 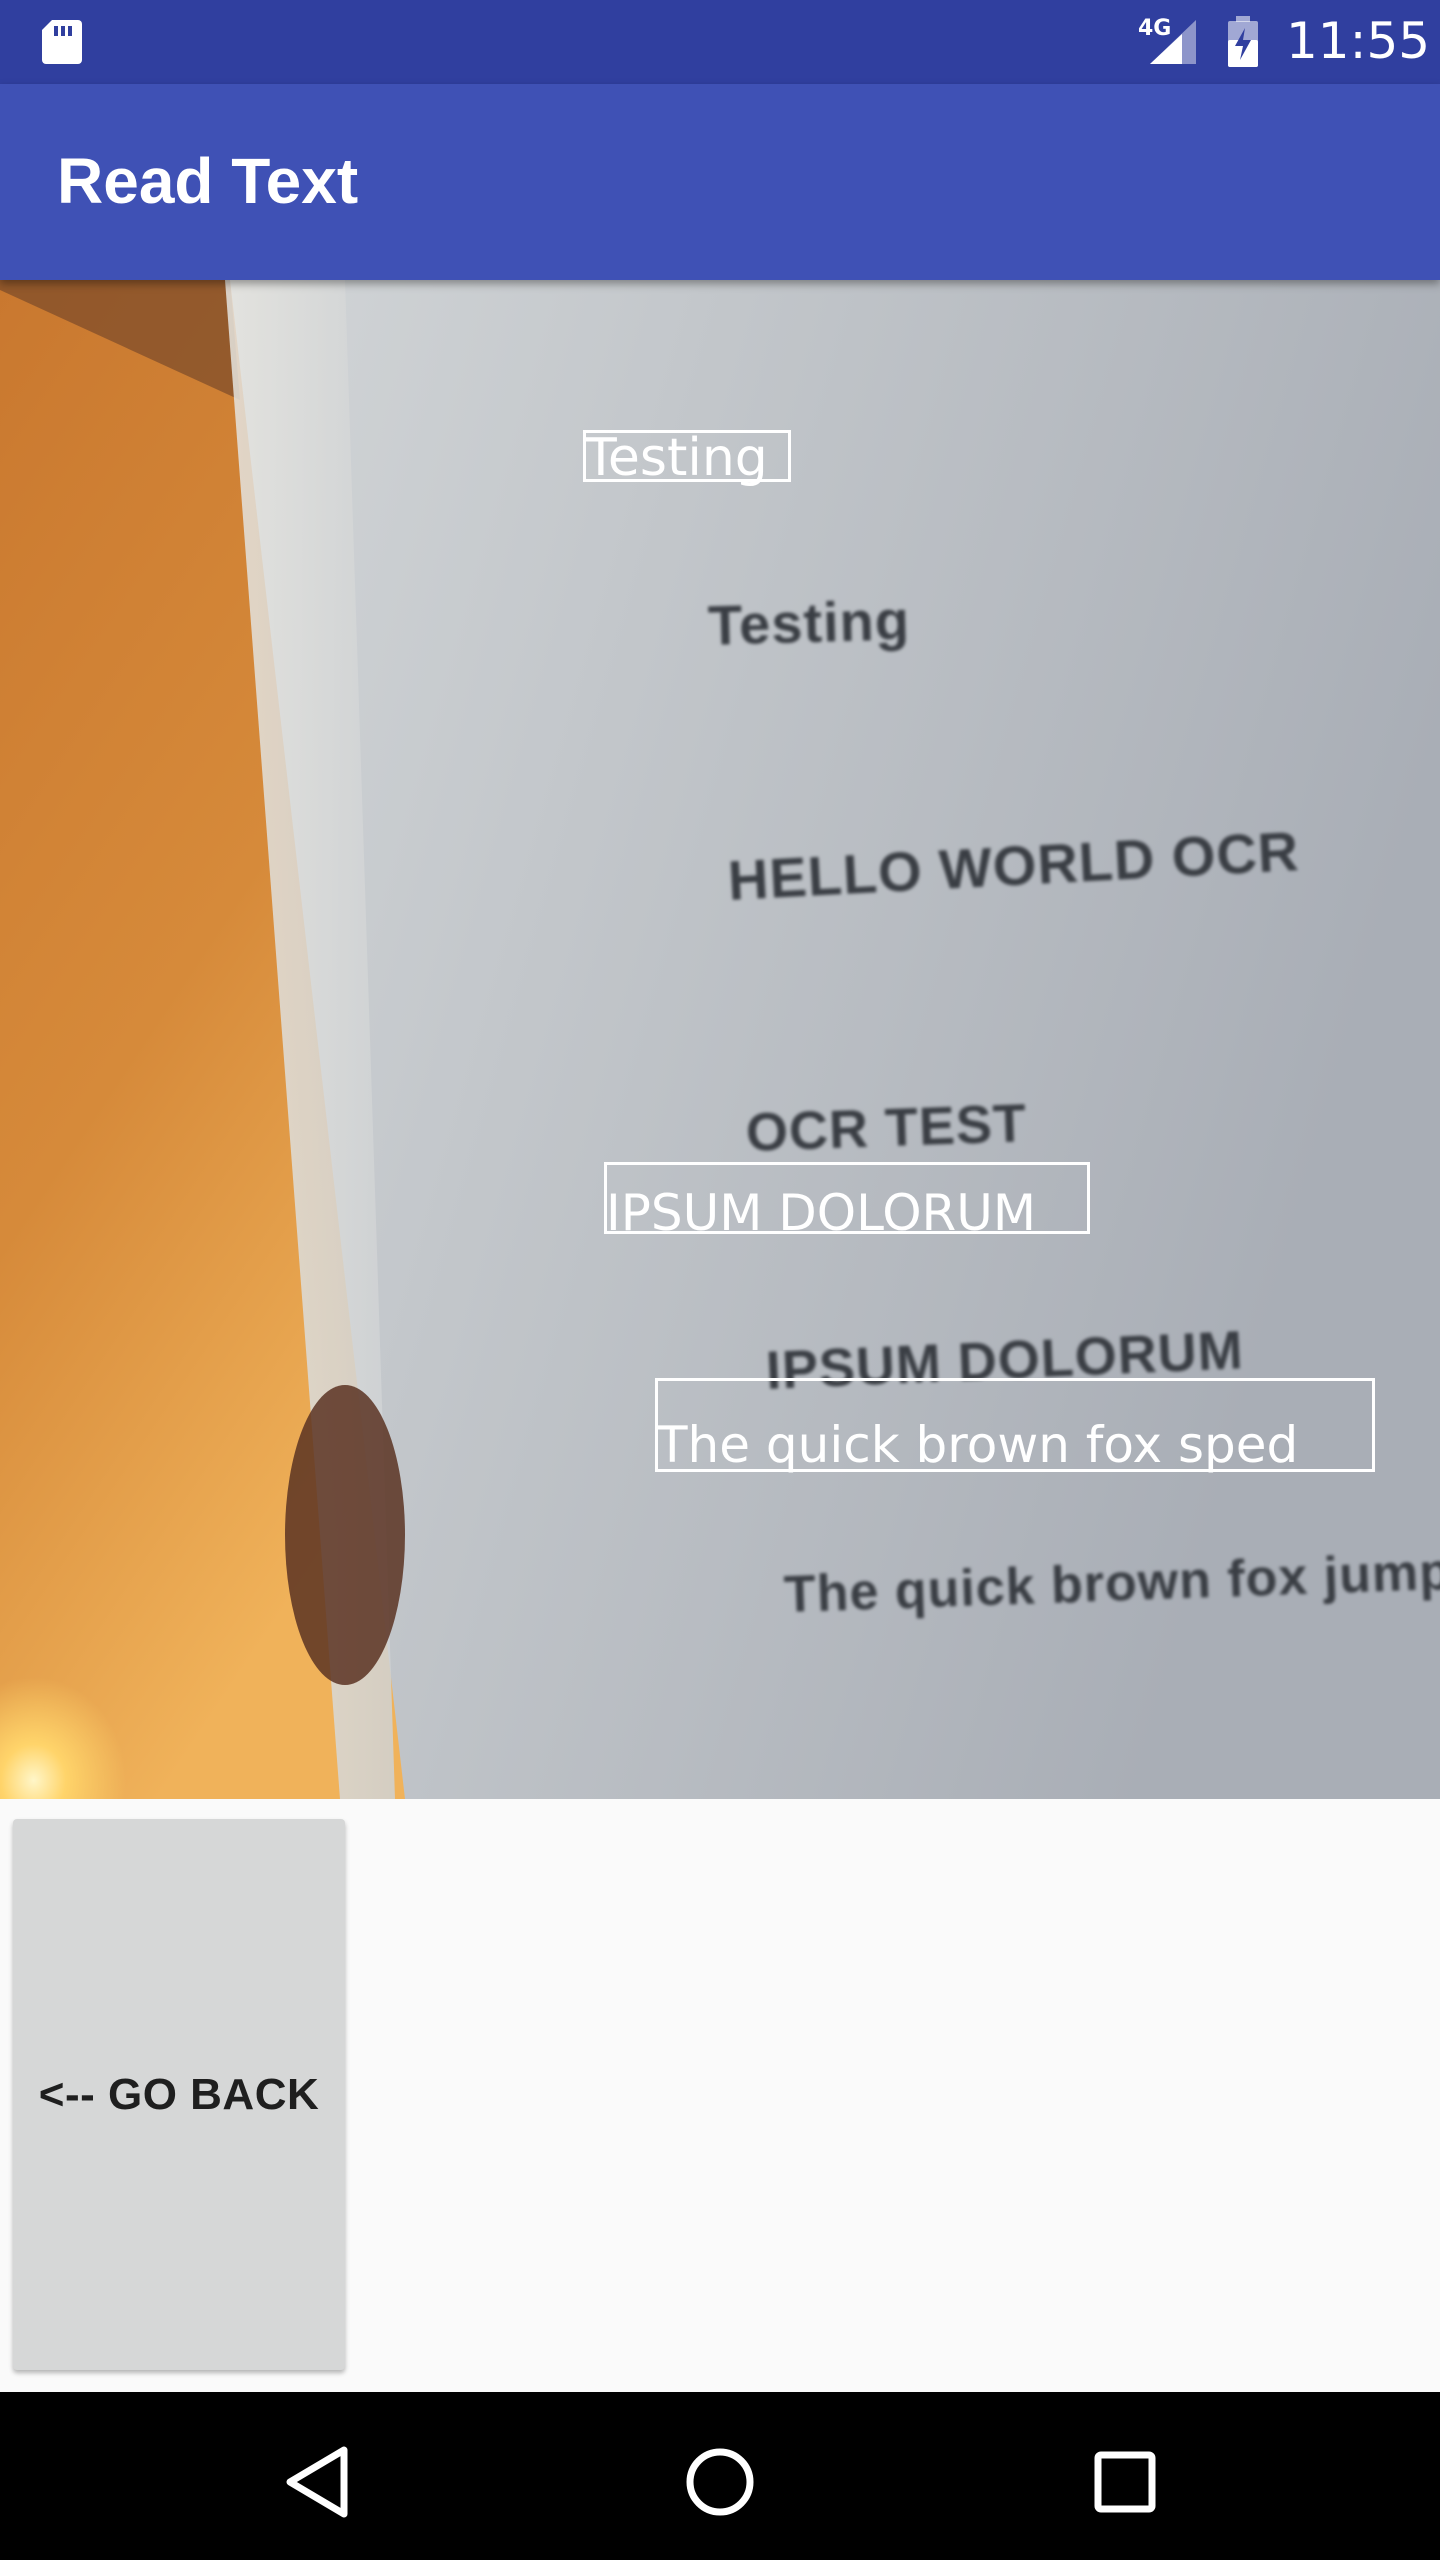 I want to click on status-clock: 11:55, so click(x=1358, y=41).